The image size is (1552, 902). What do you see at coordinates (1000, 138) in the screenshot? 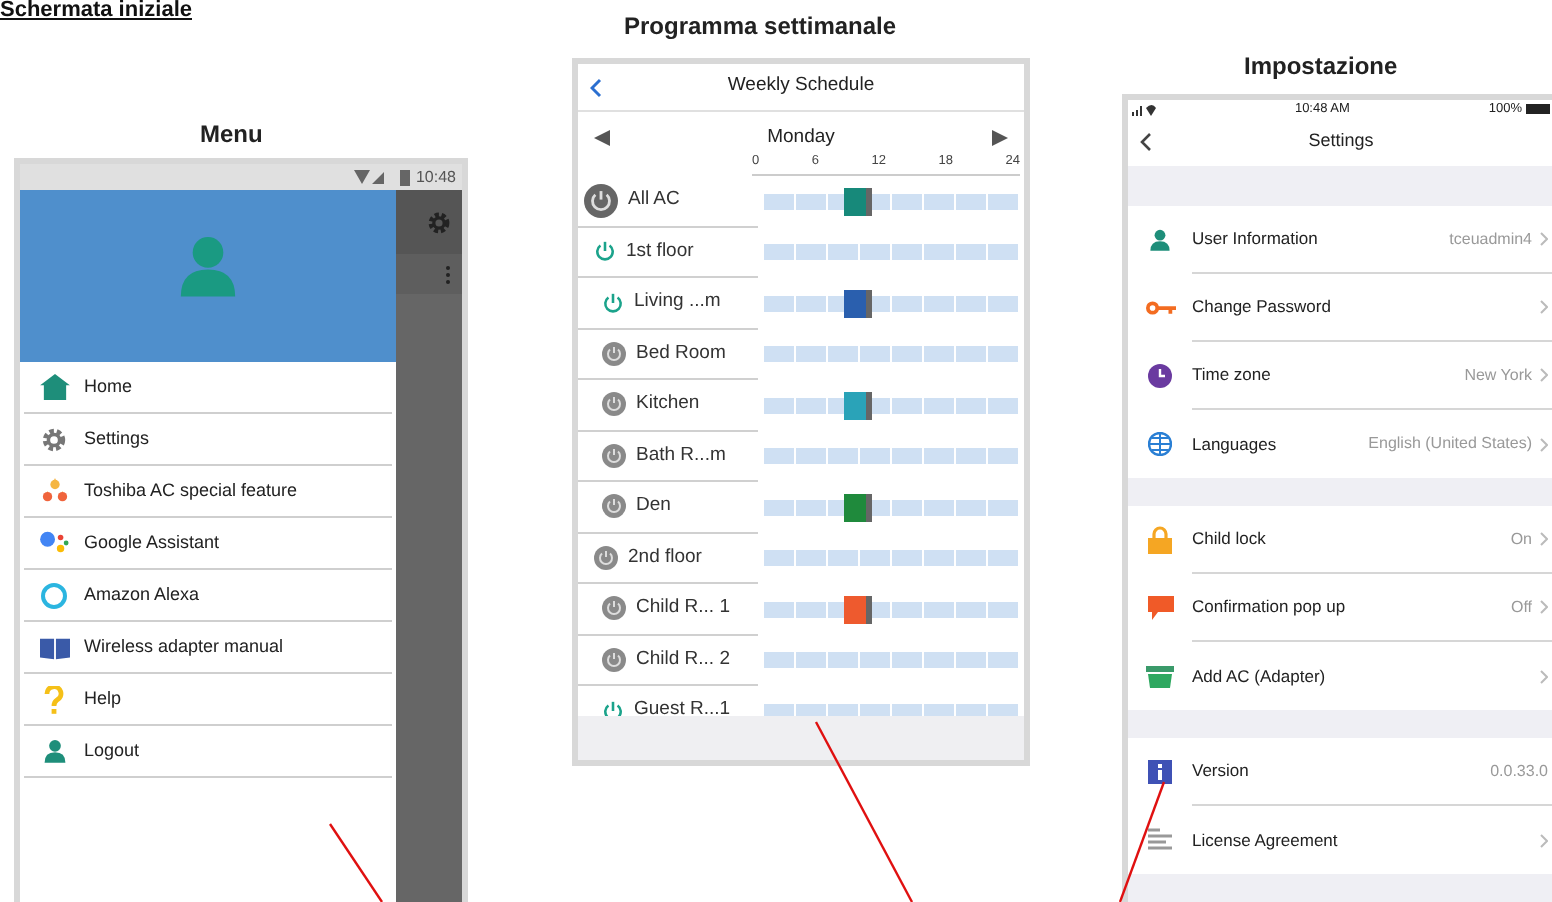
I see `next-icon` at bounding box center [1000, 138].